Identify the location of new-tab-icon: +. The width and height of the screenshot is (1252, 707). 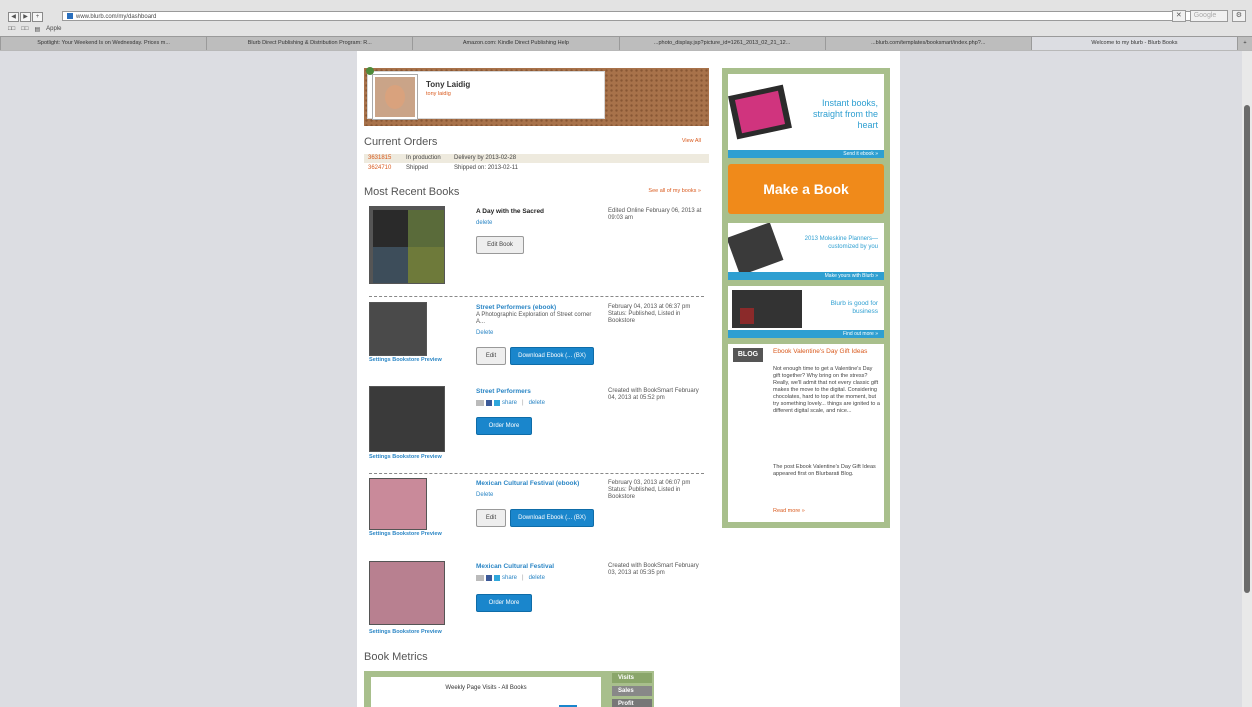
(1244, 43).